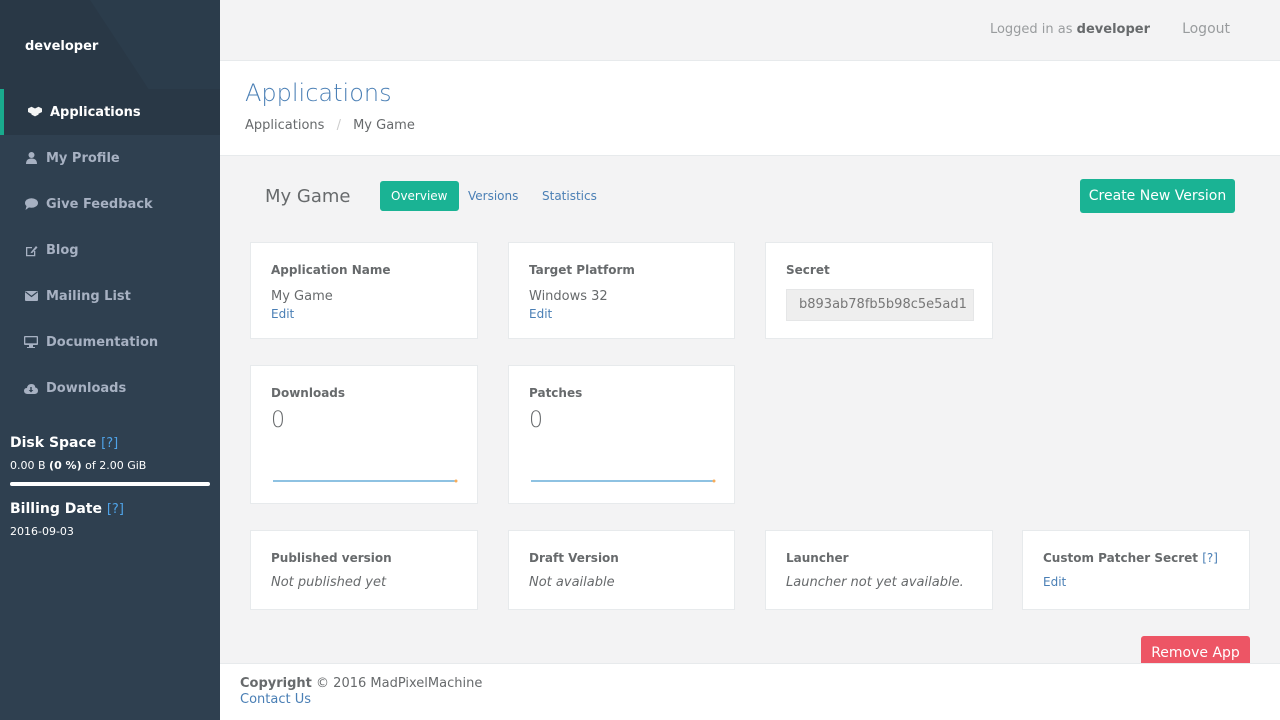 The width and height of the screenshot is (1280, 720). I want to click on card-label: Secret, so click(808, 270).